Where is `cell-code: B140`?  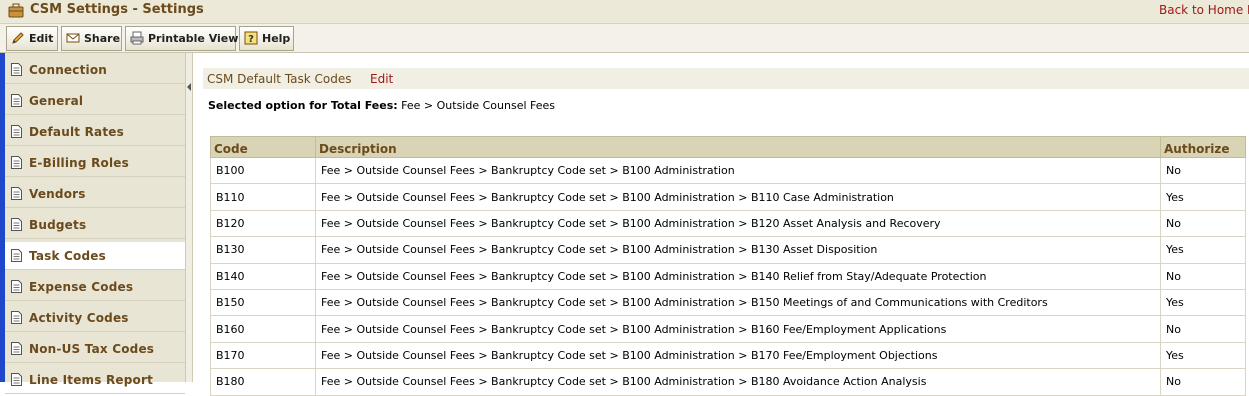
cell-code: B140 is located at coordinates (263, 276).